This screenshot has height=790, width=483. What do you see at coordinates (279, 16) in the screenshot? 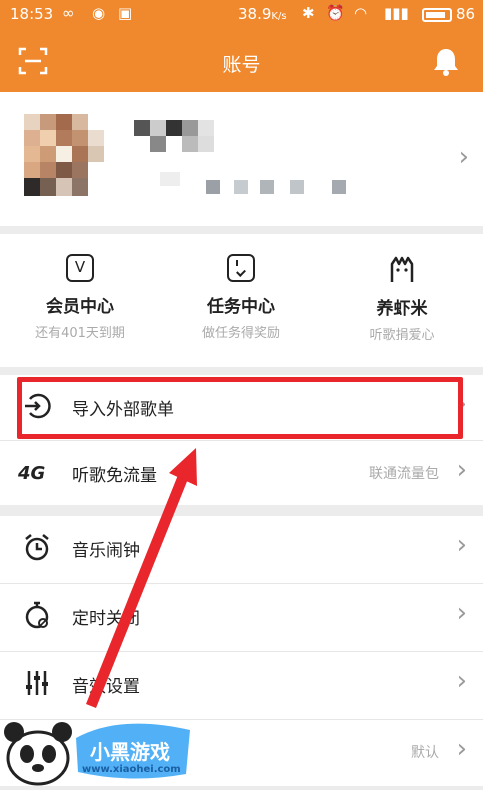
I see `speed-unit: K/s` at bounding box center [279, 16].